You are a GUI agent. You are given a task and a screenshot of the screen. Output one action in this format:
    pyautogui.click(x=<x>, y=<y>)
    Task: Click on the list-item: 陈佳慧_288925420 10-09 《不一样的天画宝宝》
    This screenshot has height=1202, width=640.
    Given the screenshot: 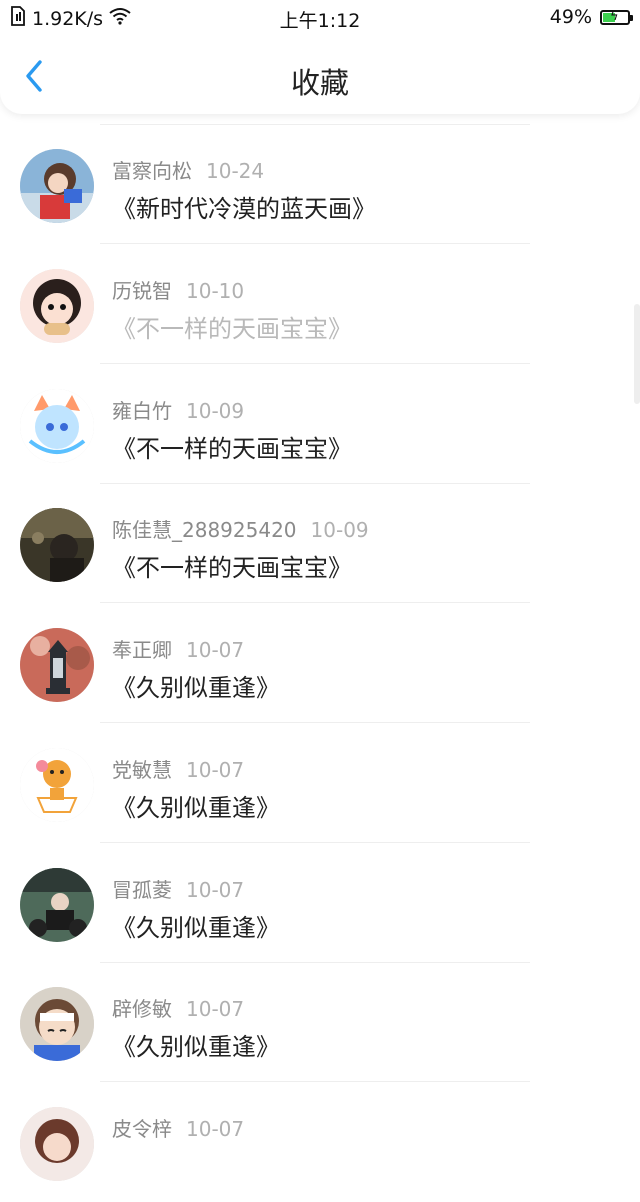 What is the action you would take?
    pyautogui.click(x=320, y=544)
    